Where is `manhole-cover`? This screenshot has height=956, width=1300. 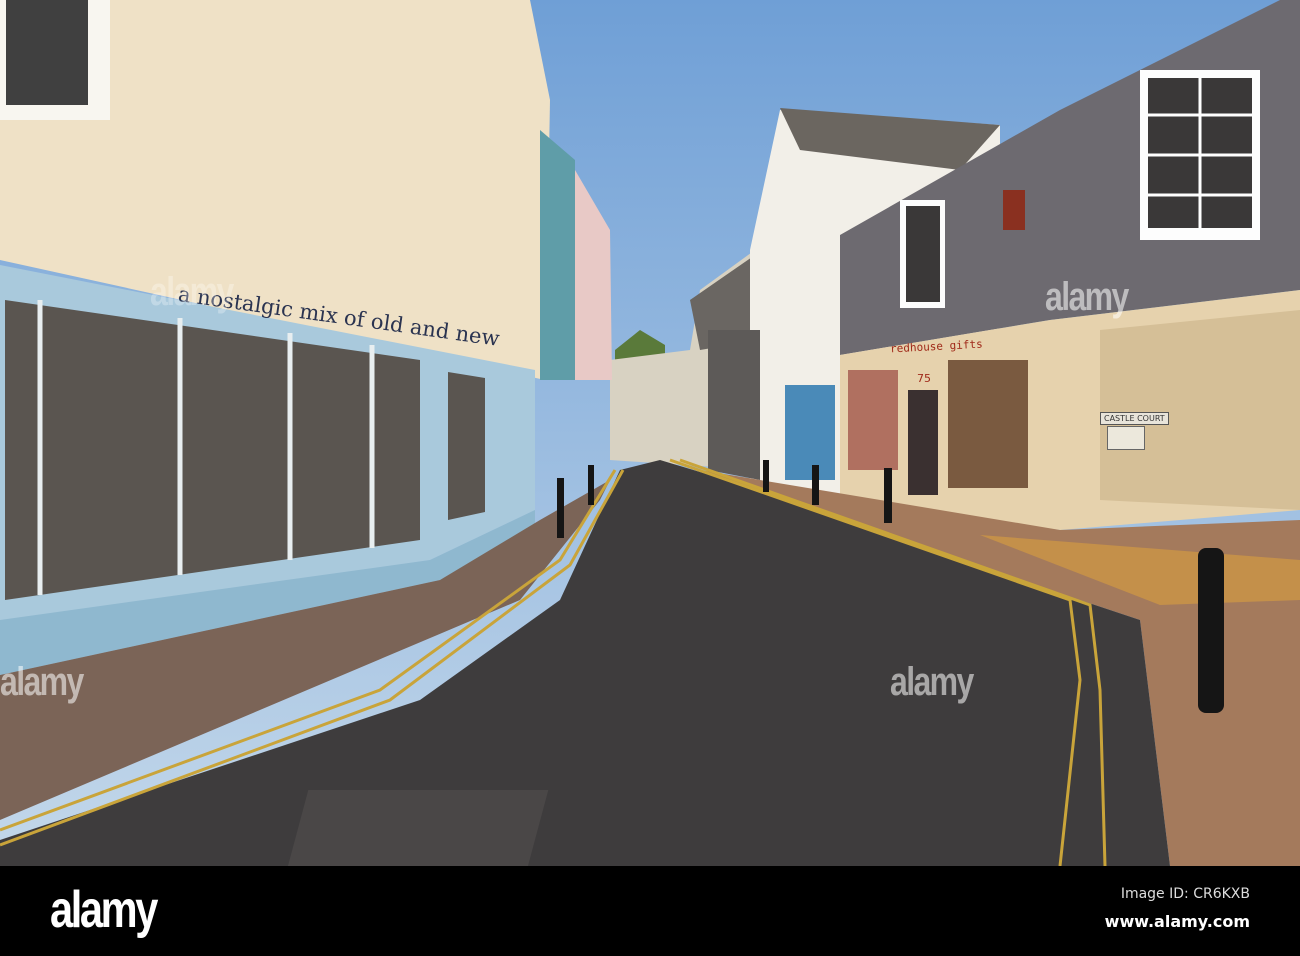 manhole-cover is located at coordinates (418, 828).